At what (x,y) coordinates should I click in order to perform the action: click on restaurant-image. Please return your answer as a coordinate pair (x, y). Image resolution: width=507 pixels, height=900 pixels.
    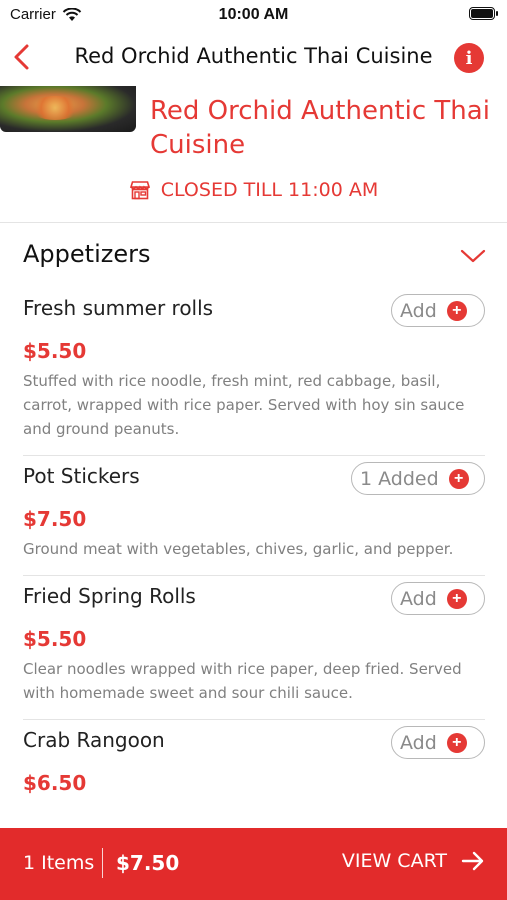
    Looking at the image, I should click on (68, 109).